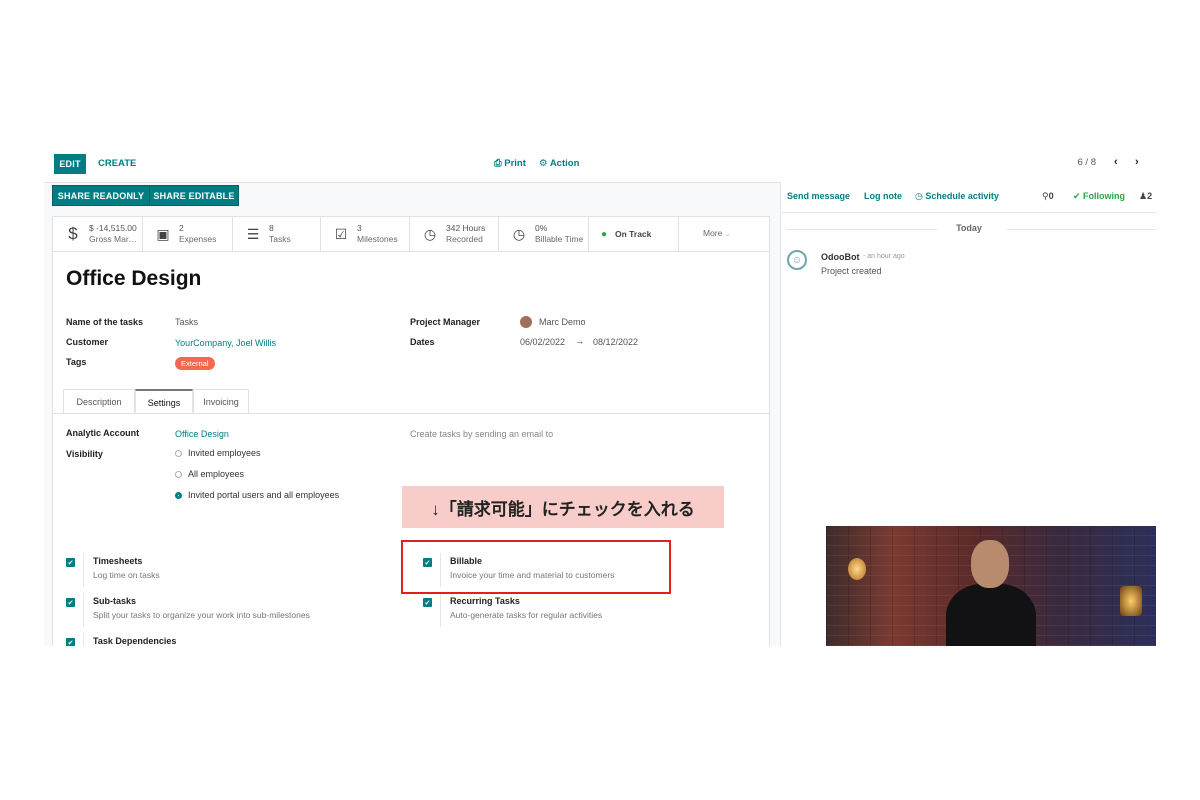 Image resolution: width=1200 pixels, height=800 pixels. What do you see at coordinates (195, 363) in the screenshot?
I see `tag-badge: External` at bounding box center [195, 363].